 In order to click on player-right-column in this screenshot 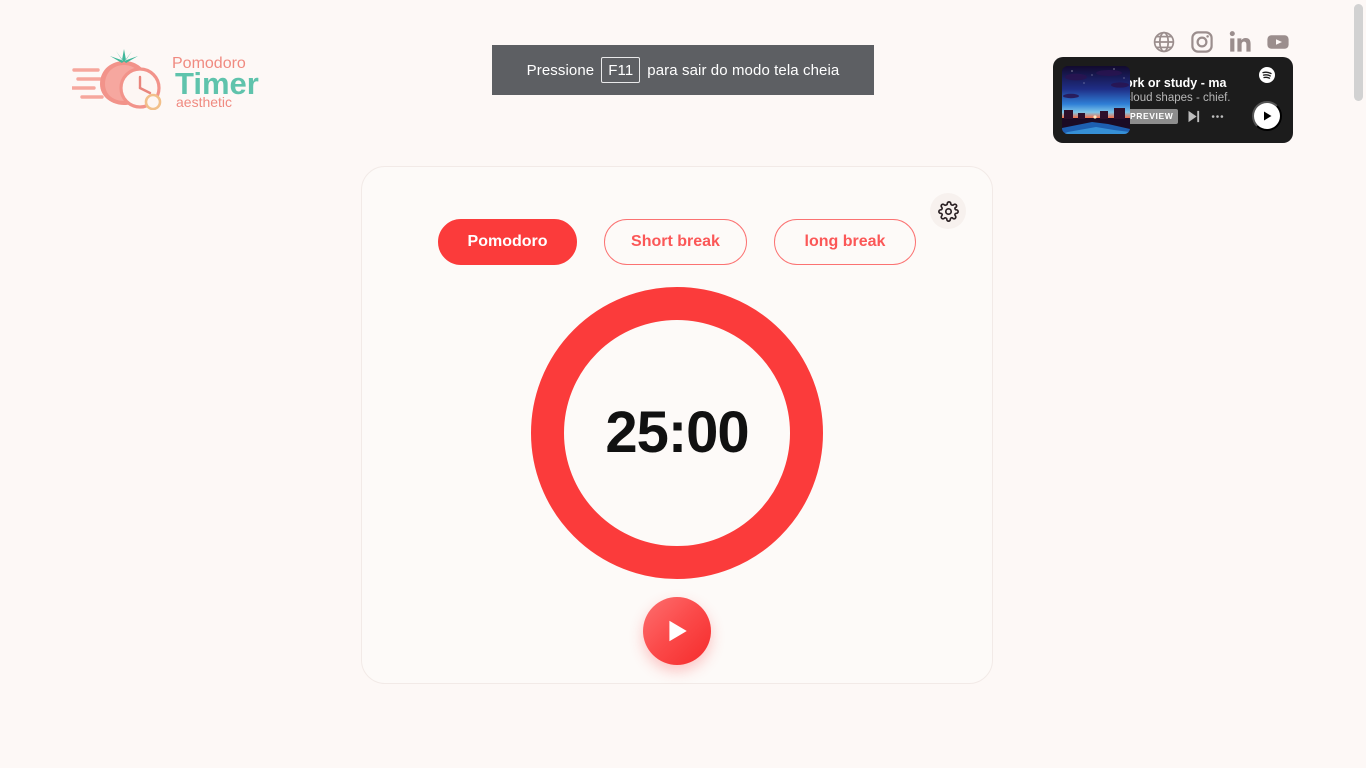, I will do `click(1267, 100)`.